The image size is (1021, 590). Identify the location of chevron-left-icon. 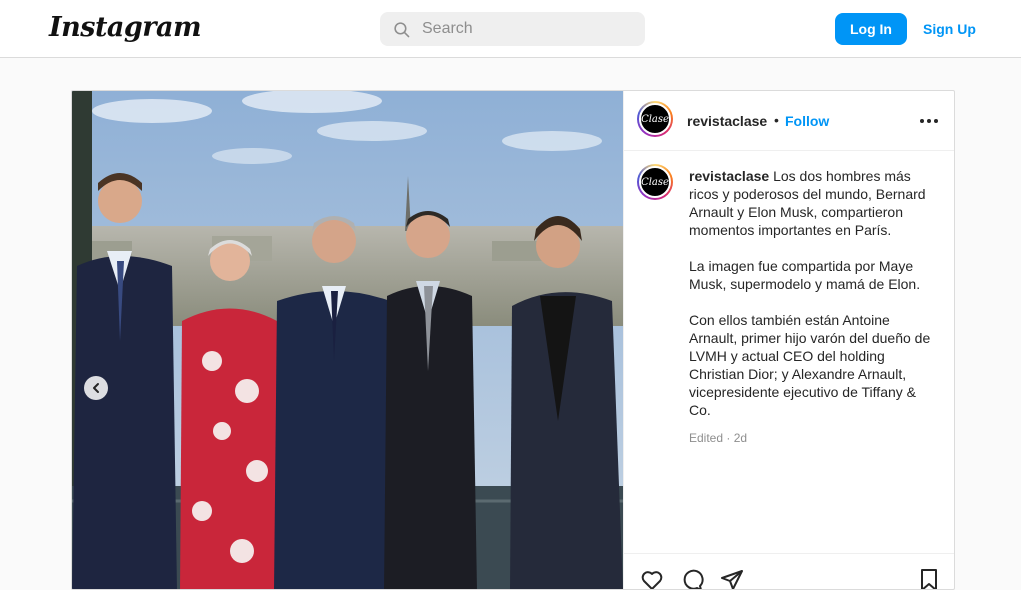
(96, 388).